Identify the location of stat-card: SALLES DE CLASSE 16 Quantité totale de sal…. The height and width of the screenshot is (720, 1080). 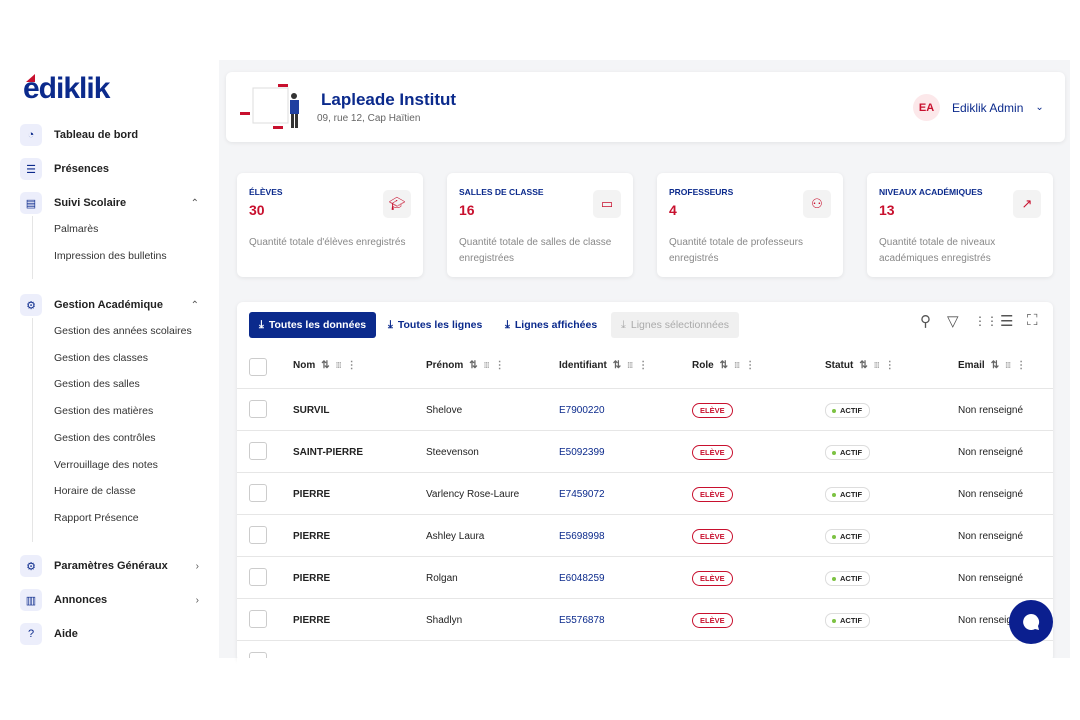
(540, 225).